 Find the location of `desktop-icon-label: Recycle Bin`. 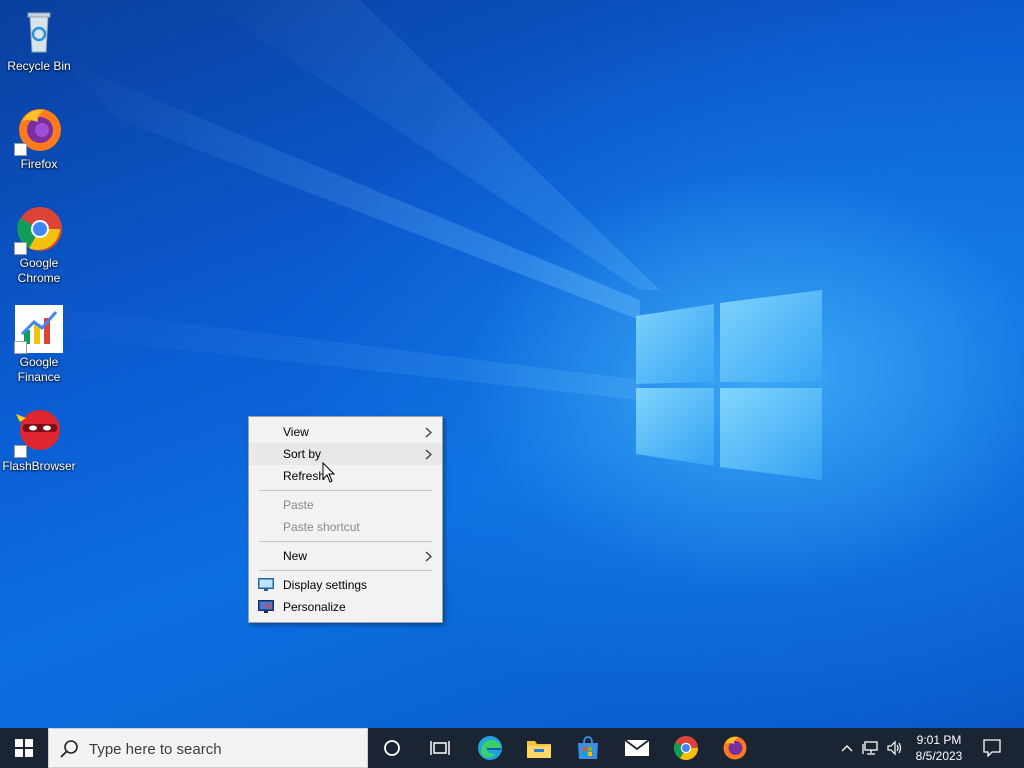

desktop-icon-label: Recycle Bin is located at coordinates (39, 66).